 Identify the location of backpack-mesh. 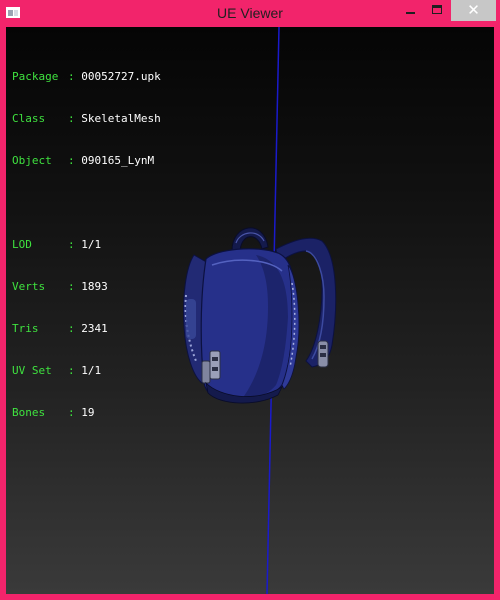
(260, 315).